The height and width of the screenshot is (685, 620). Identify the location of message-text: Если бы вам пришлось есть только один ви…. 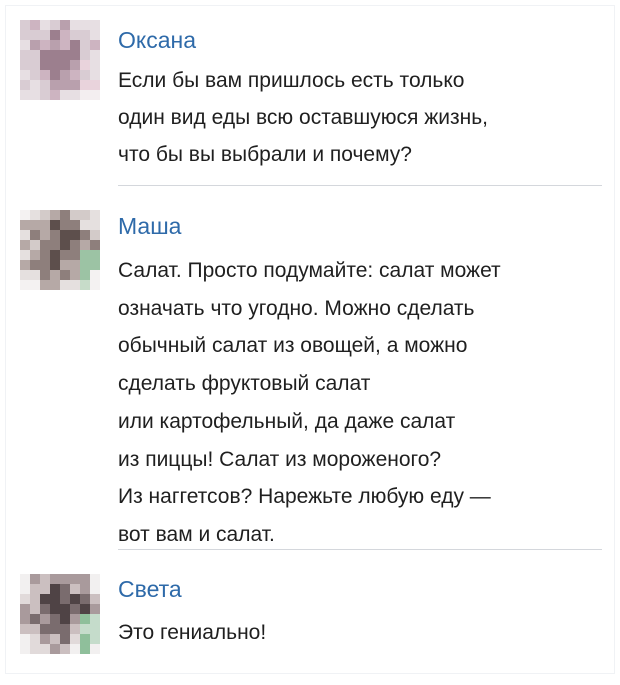
(363, 117).